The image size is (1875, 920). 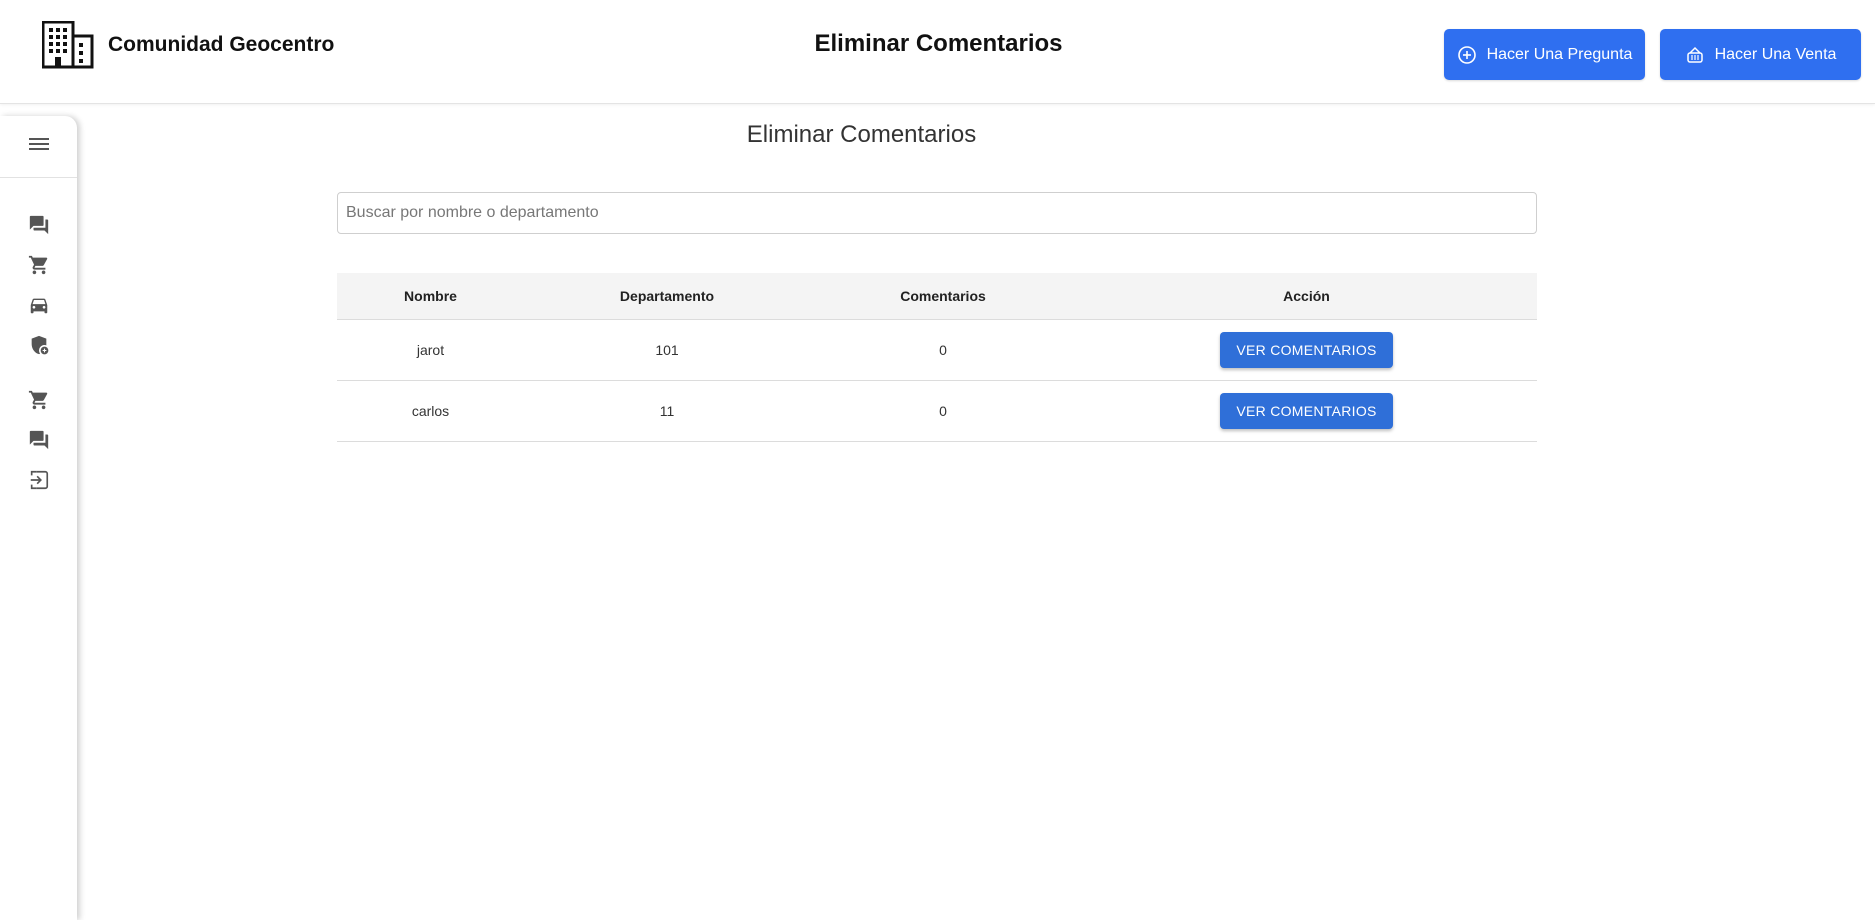 I want to click on sidebar-item-questions, so click(x=39, y=227).